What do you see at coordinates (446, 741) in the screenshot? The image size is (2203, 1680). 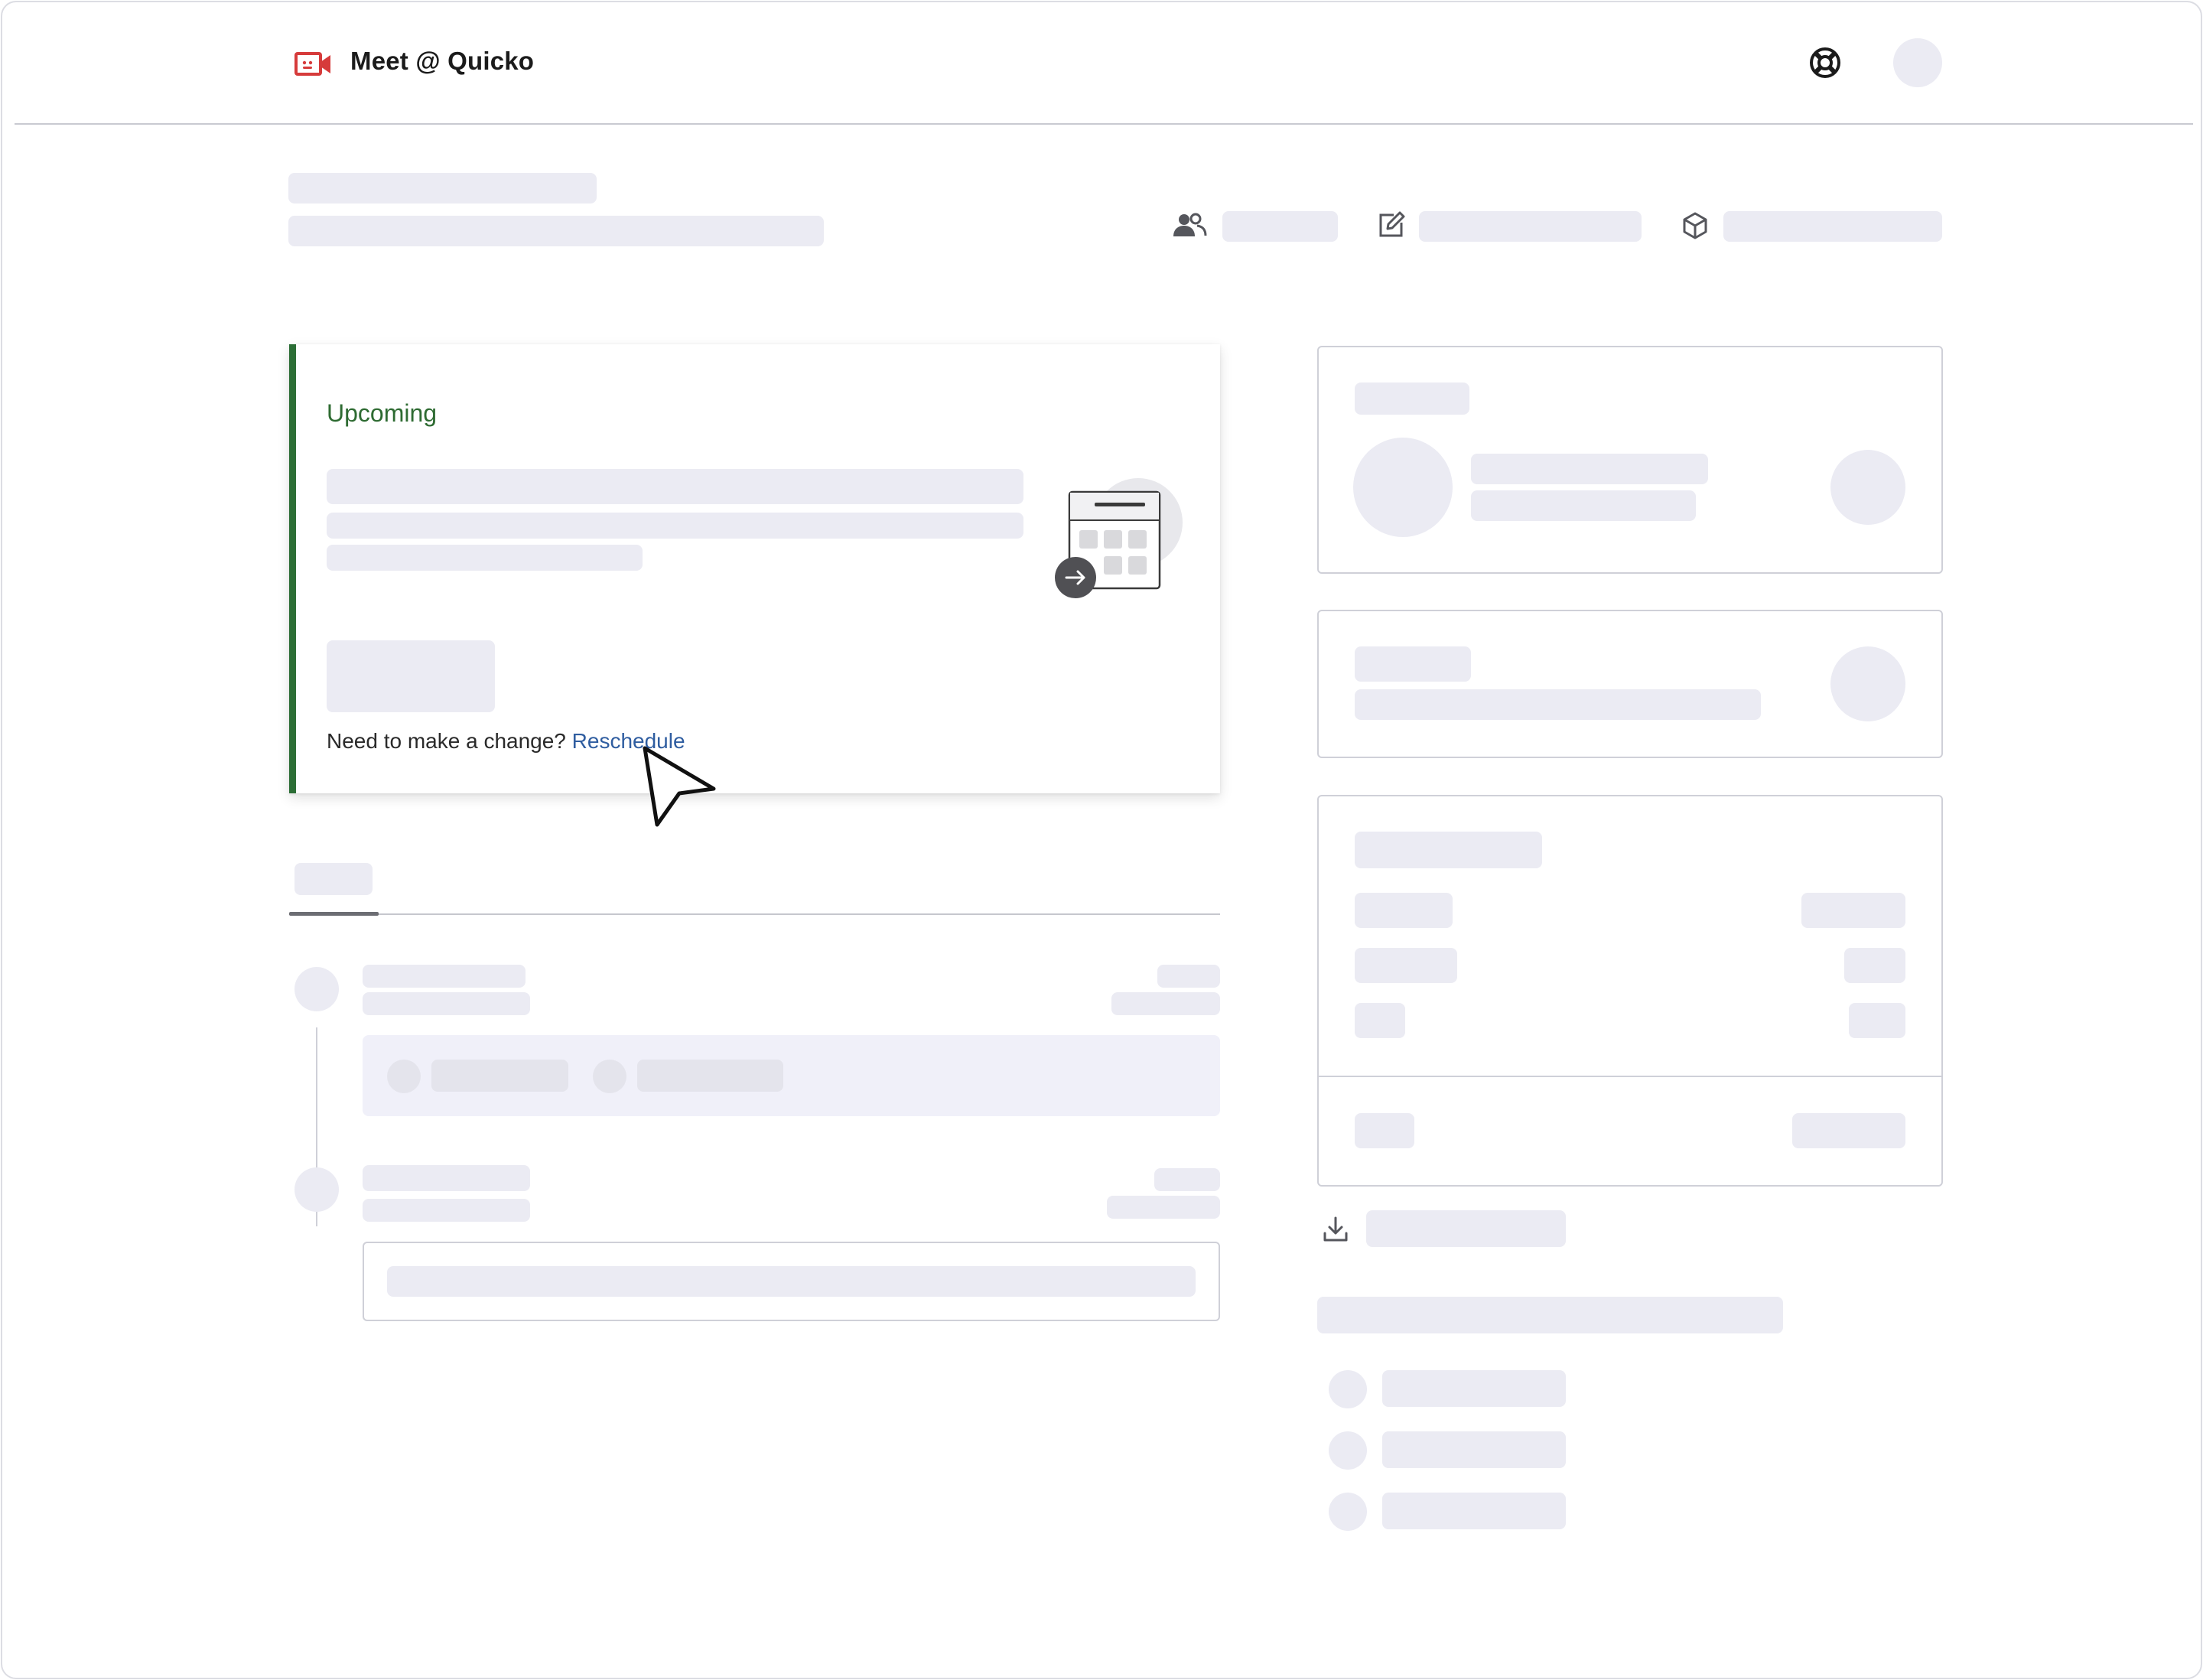 I see `change-prompt-text: Need to make a change?` at bounding box center [446, 741].